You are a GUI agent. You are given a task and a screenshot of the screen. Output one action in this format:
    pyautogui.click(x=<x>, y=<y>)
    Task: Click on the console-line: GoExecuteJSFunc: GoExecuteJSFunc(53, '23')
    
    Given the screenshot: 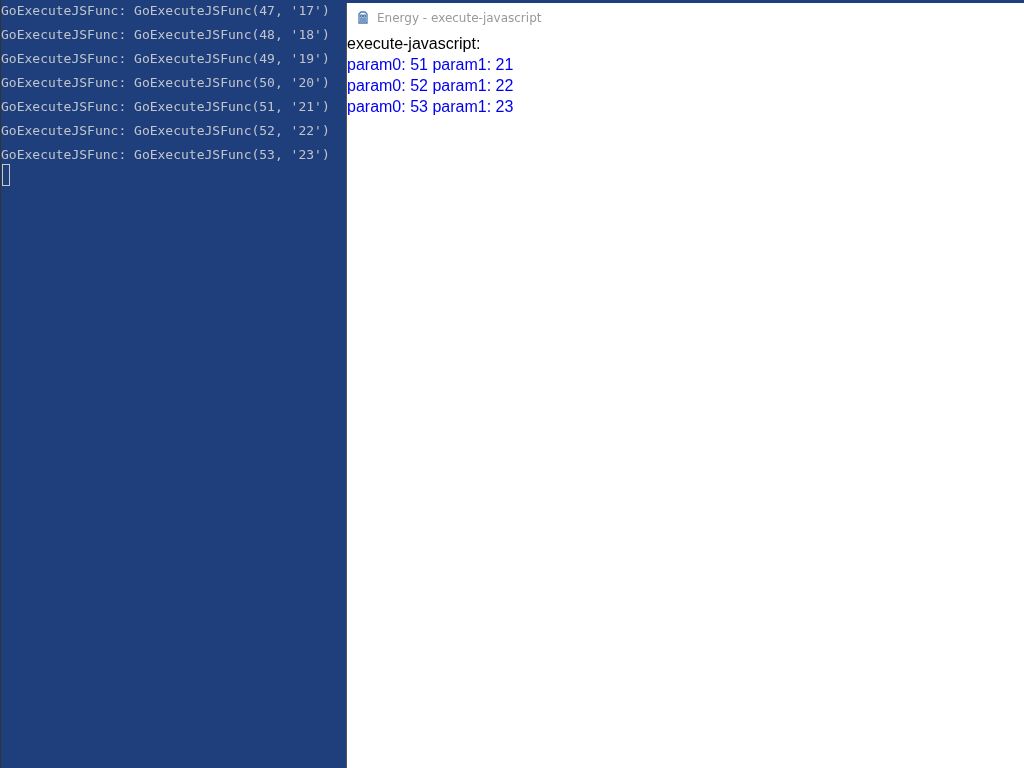 What is the action you would take?
    pyautogui.click(x=166, y=155)
    